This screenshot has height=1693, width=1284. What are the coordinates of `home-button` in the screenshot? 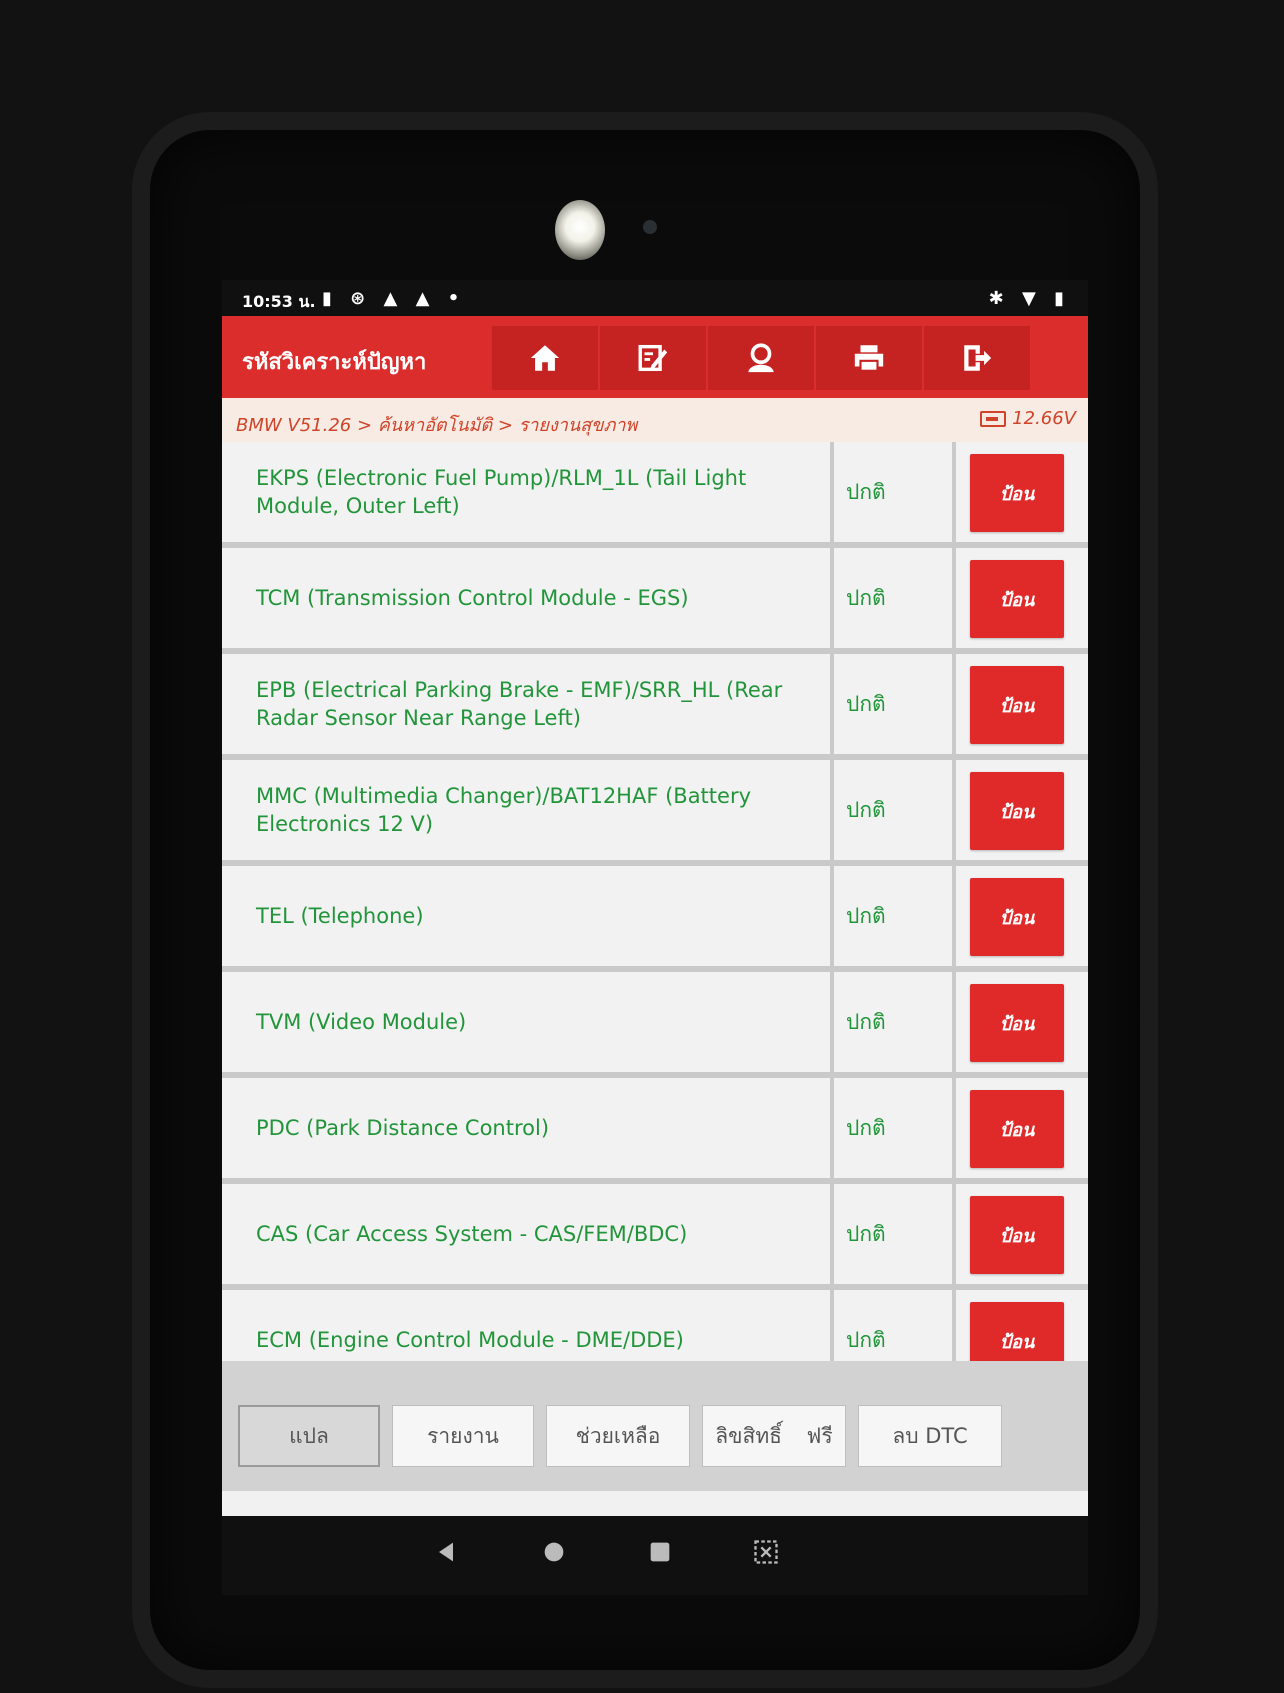 It's located at (545, 358).